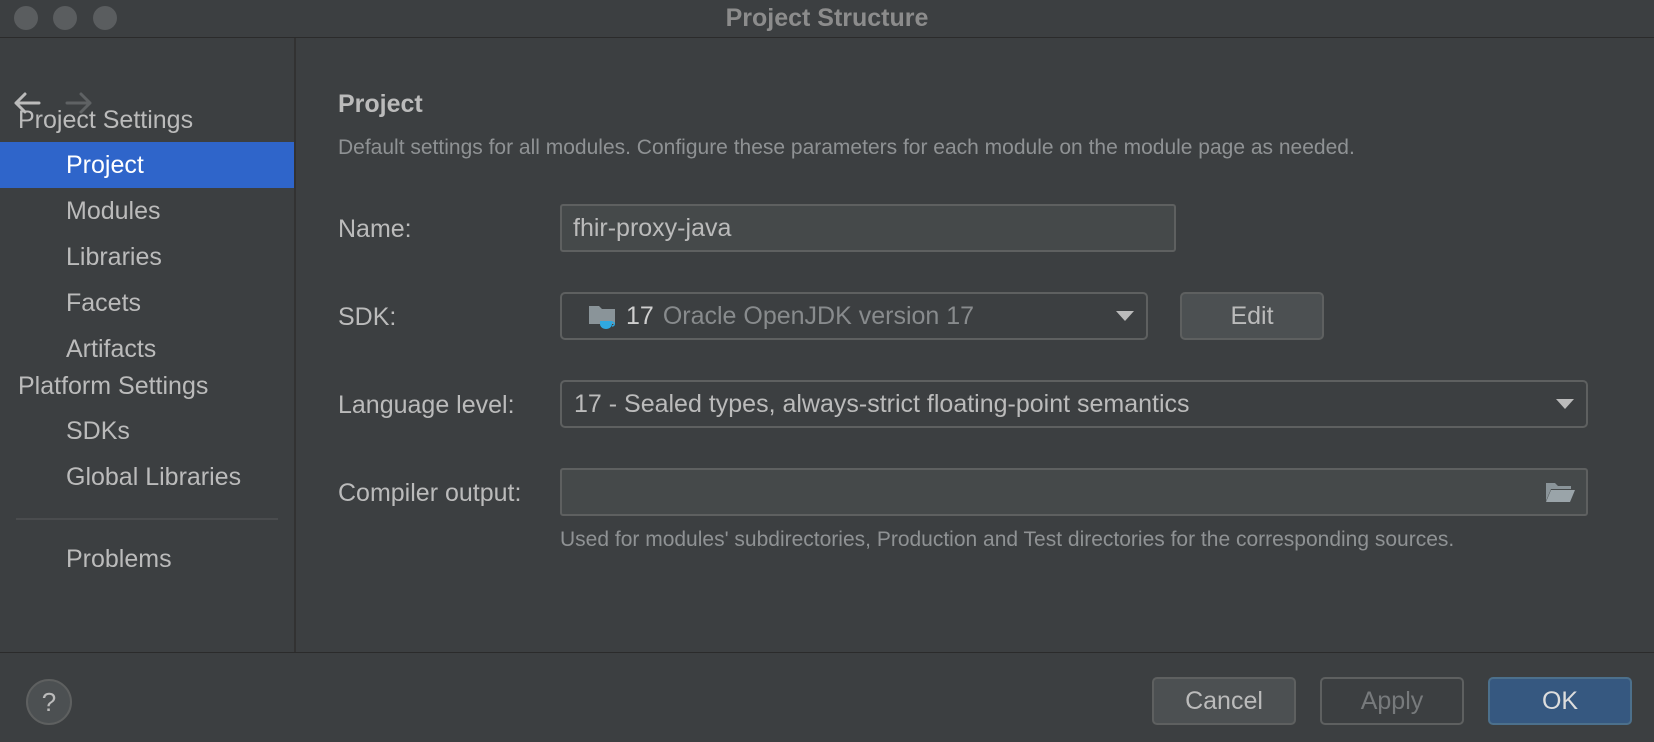  I want to click on language-level-label: Language level:, so click(426, 405).